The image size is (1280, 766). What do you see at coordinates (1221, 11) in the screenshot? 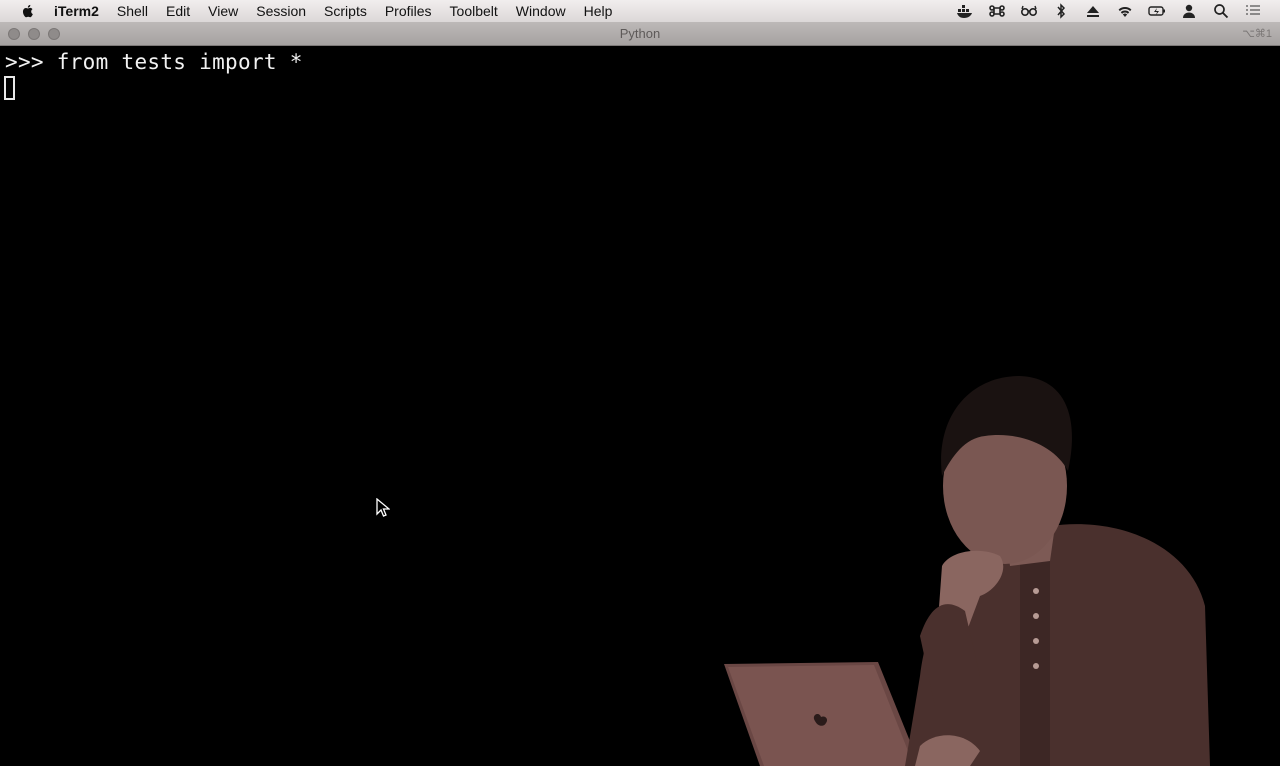
I see `search-icon` at bounding box center [1221, 11].